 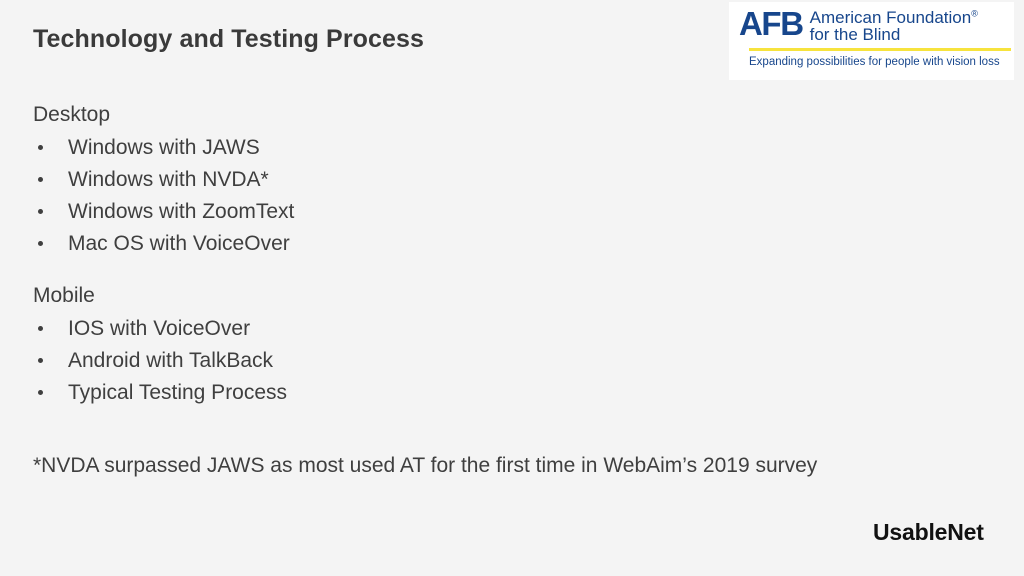 I want to click on list-item-label: Windows with NVDA*, so click(x=168, y=179).